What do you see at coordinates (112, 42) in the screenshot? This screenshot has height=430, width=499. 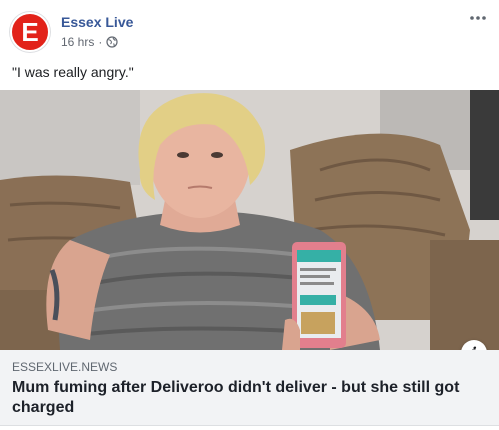 I see `globe-icon` at bounding box center [112, 42].